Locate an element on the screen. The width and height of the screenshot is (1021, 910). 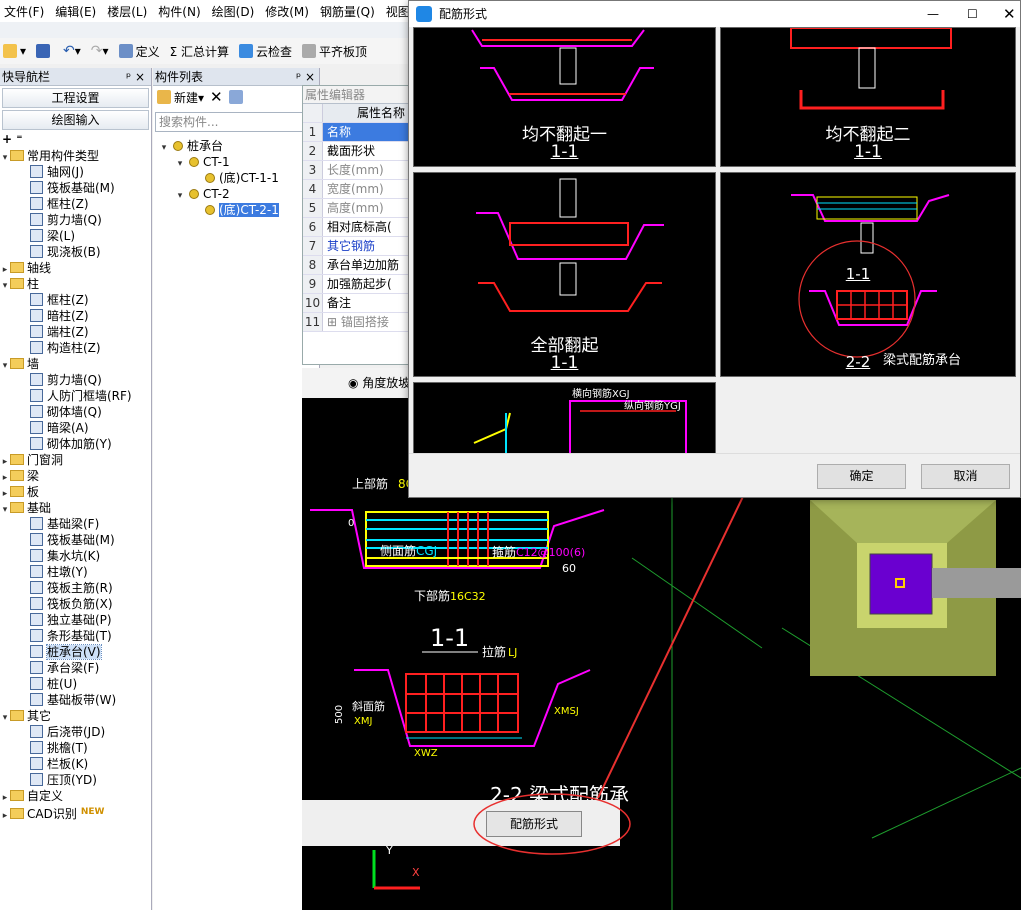
thumb-no-bend-1: 均不翻起一 1-1 is located at coordinates (564, 97).